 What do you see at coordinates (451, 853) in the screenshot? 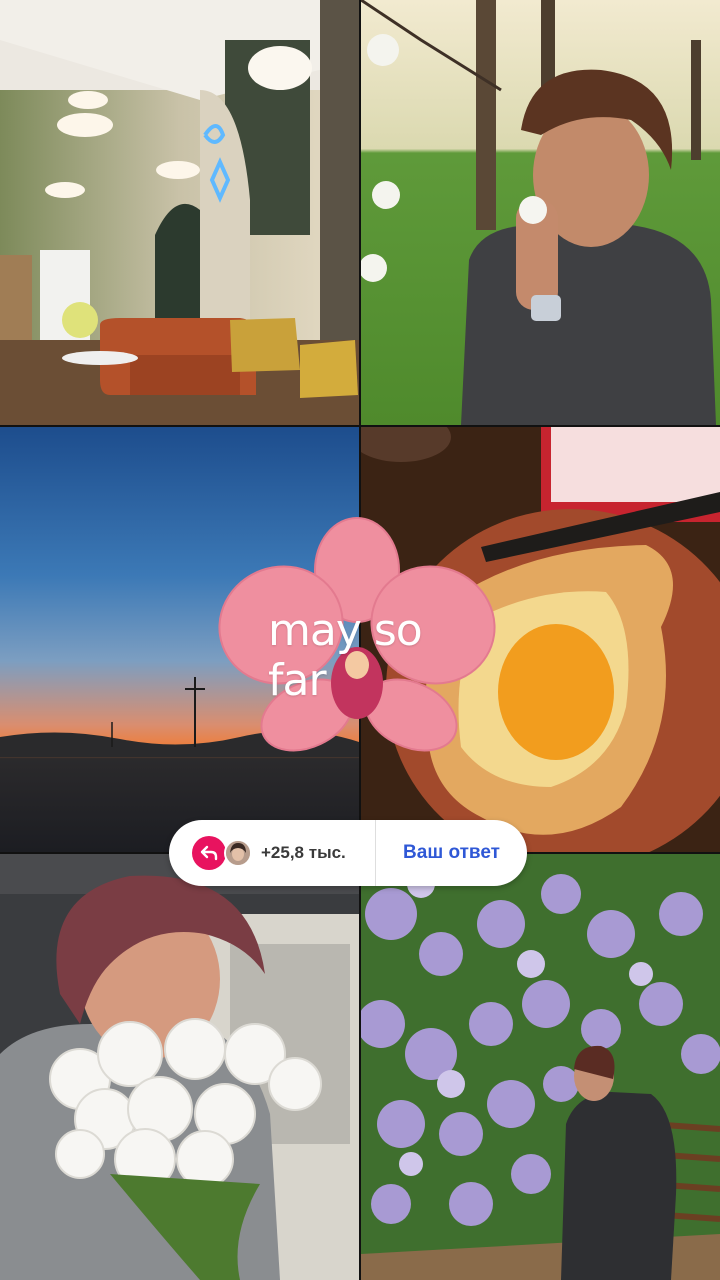
I see `your-answer-button: Ваш ответ` at bounding box center [451, 853].